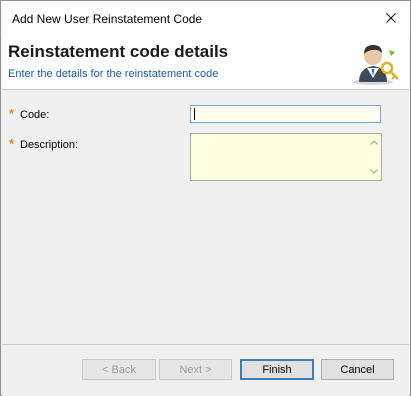 This screenshot has width=411, height=396. I want to click on scroll-down-arrow, so click(373, 171).